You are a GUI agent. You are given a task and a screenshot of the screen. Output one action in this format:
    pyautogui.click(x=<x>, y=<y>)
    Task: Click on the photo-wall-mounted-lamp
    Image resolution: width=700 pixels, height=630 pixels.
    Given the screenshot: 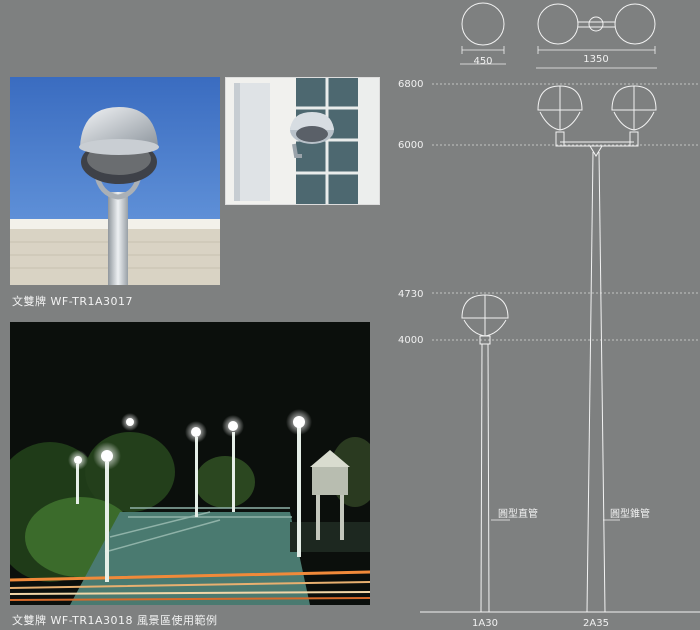 What is the action you would take?
    pyautogui.click(x=302, y=141)
    